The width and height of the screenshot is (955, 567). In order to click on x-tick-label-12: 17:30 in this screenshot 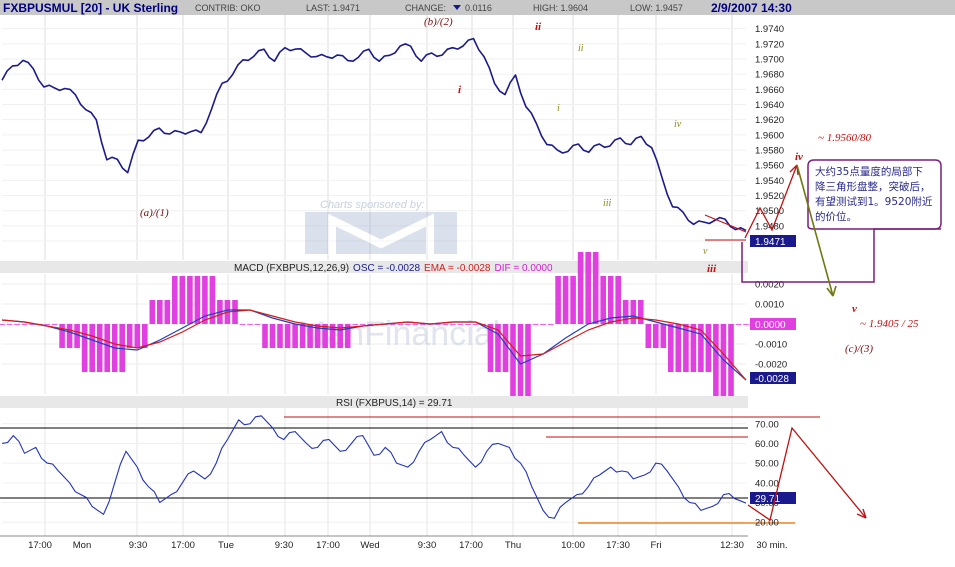, I will do `click(618, 545)`.